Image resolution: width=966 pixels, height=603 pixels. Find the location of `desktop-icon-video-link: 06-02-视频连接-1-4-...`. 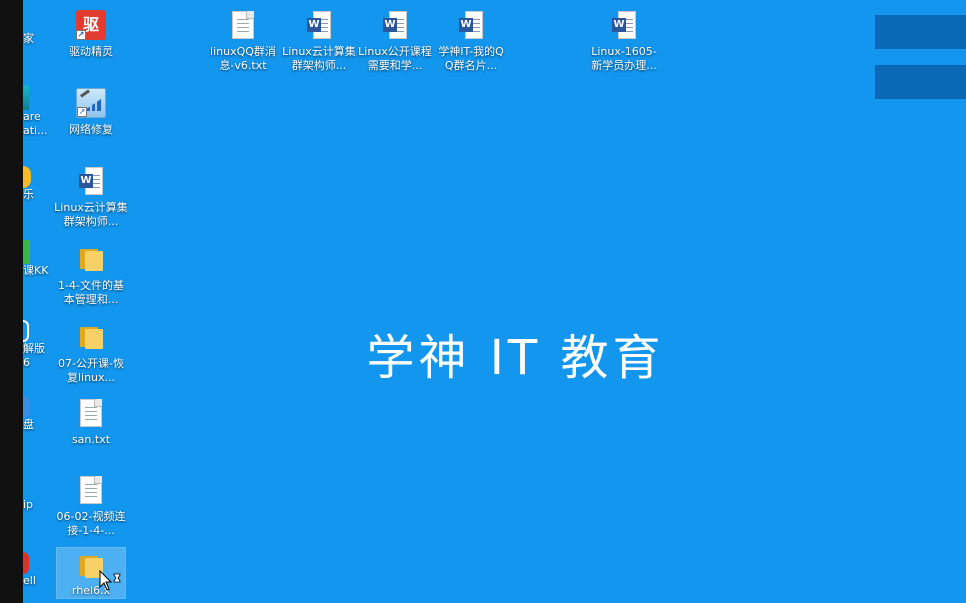

desktop-icon-video-link: 06-02-视频连接-1-4-... is located at coordinates (91, 504).